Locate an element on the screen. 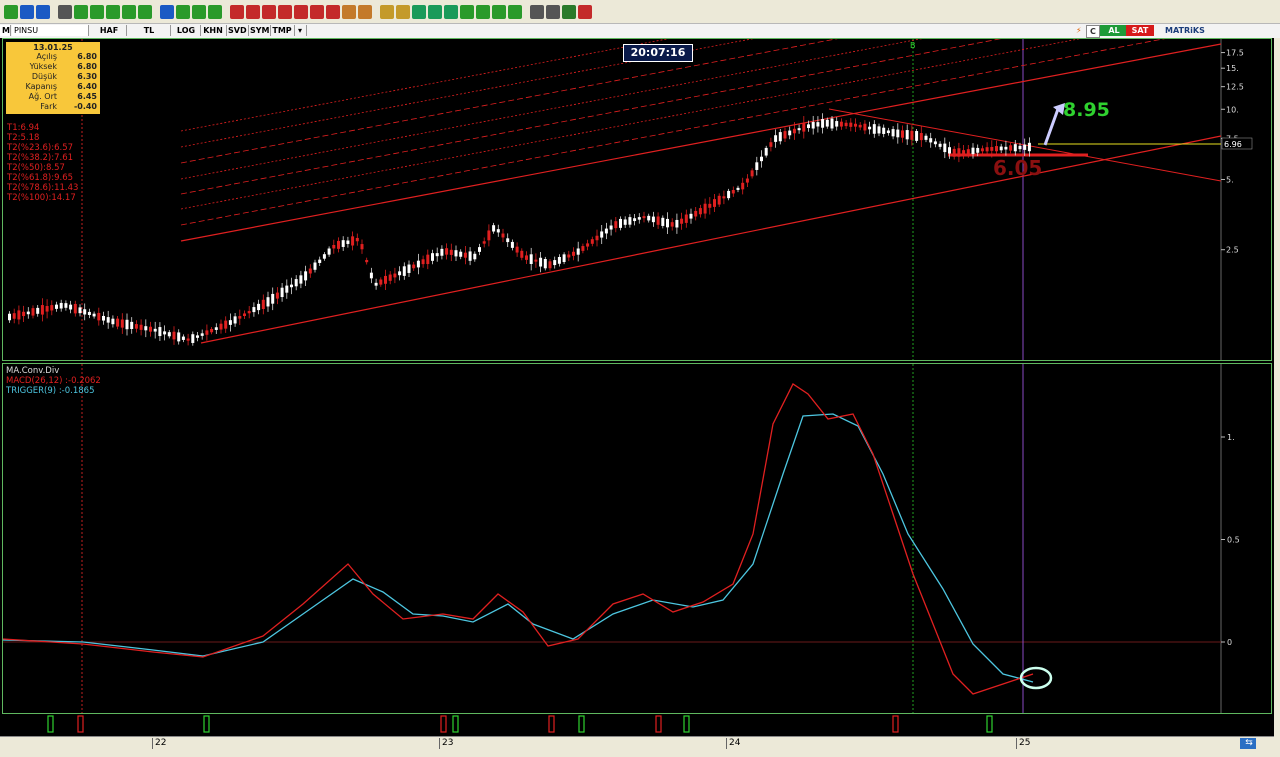 This screenshot has height=757, width=1280. vertical-scrollbar is located at coordinates (1277, 394).